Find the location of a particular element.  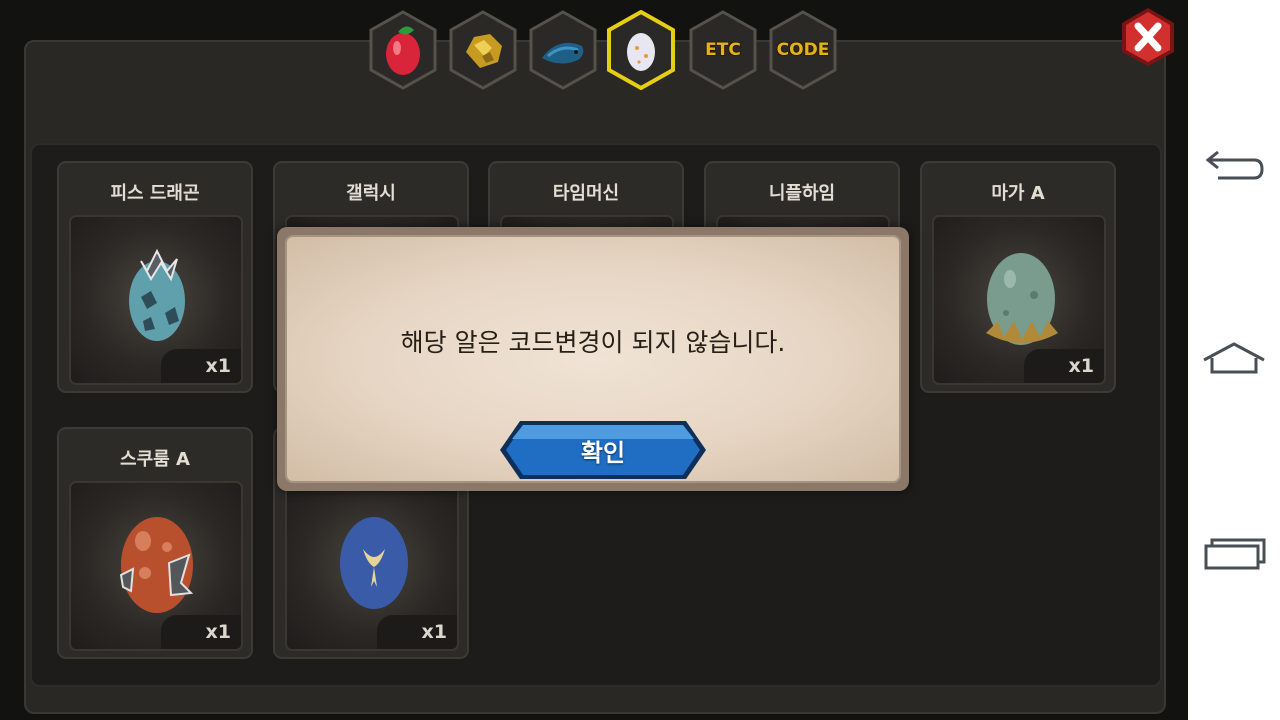

system-navbar is located at coordinates (1234, 360).